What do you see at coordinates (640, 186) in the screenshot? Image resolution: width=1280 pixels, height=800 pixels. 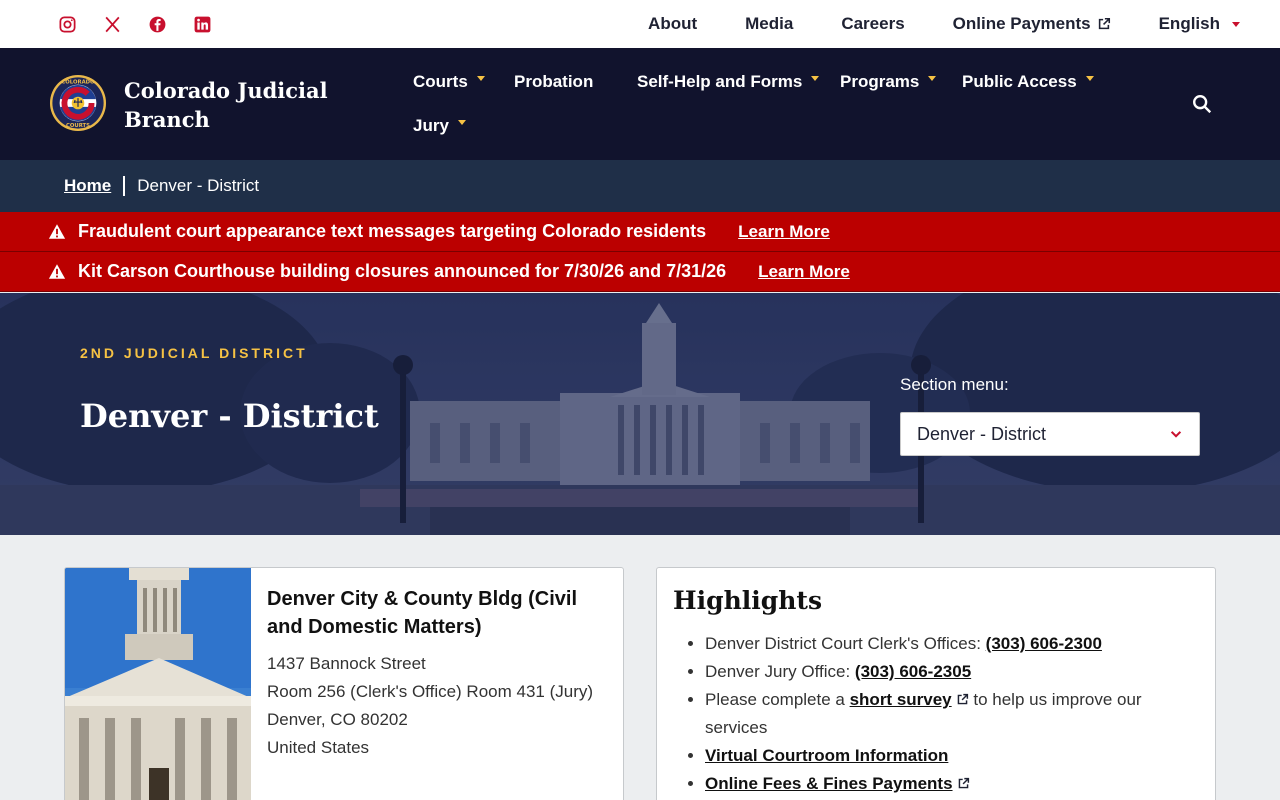 I see `breadcrumb: Home Denver - District` at bounding box center [640, 186].